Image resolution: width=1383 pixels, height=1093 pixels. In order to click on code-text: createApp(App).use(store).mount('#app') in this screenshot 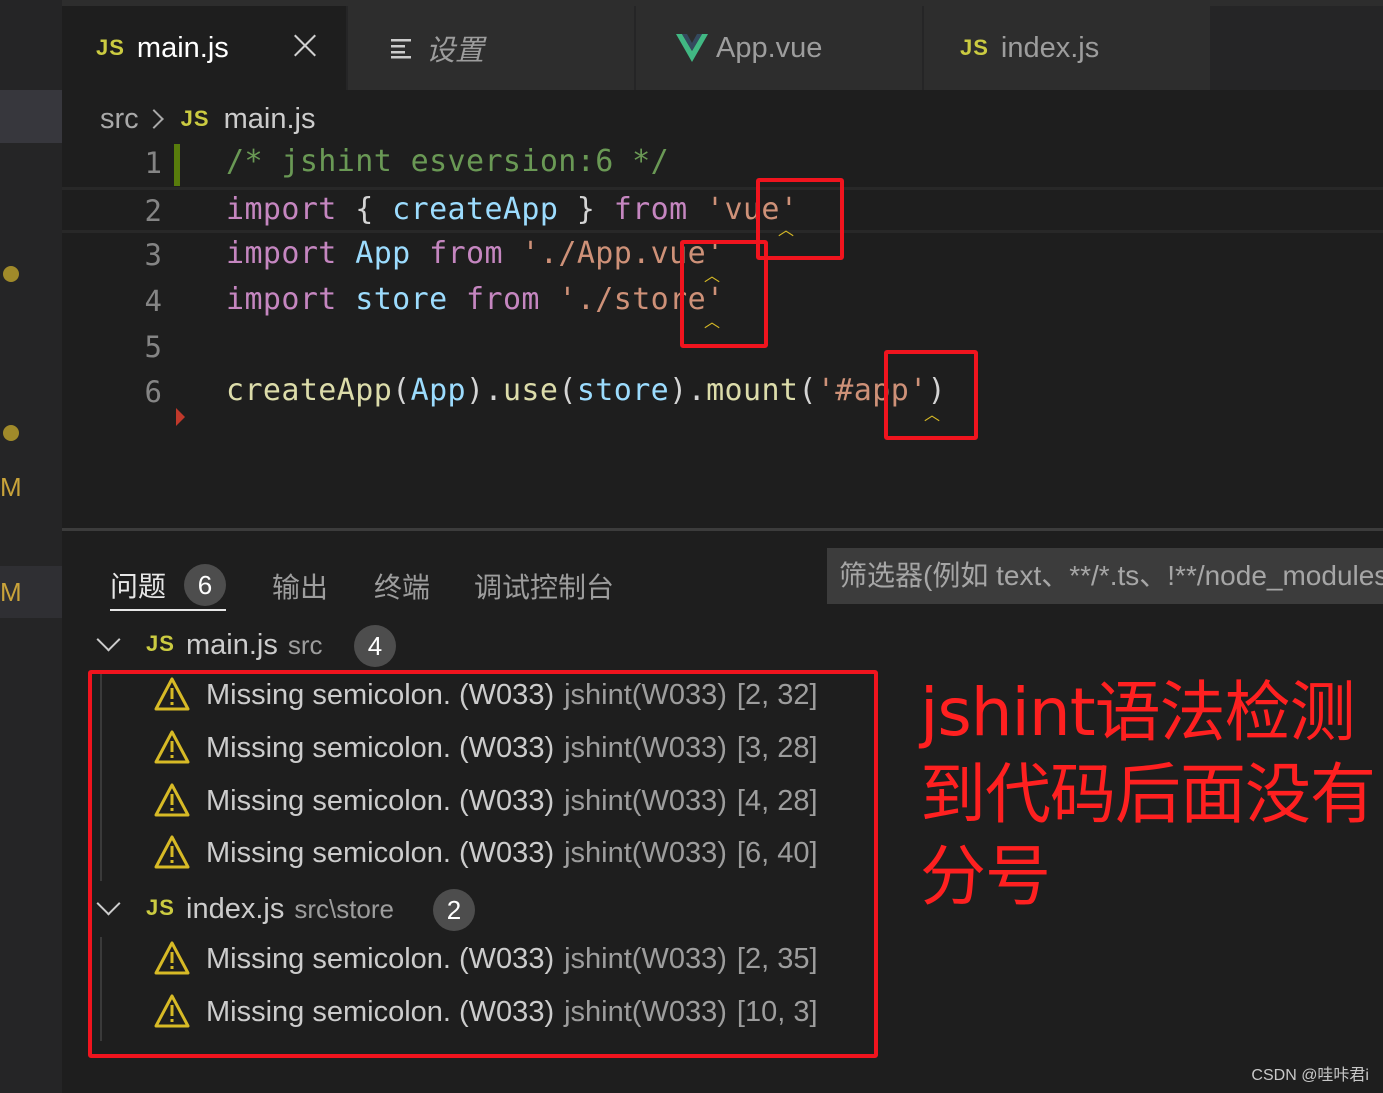, I will do `click(586, 390)`.